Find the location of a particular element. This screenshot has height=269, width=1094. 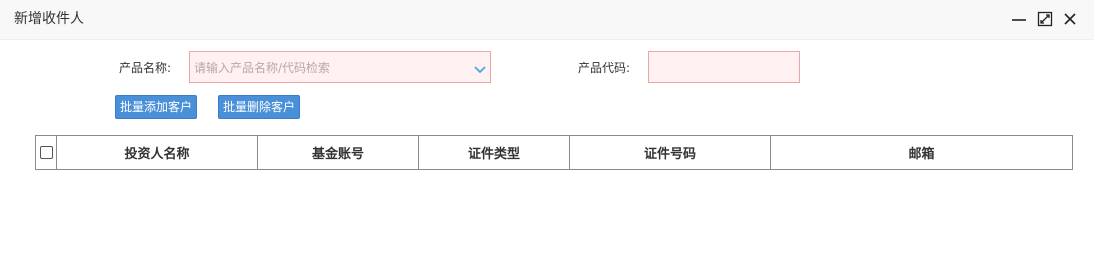

product-code-input is located at coordinates (724, 67).